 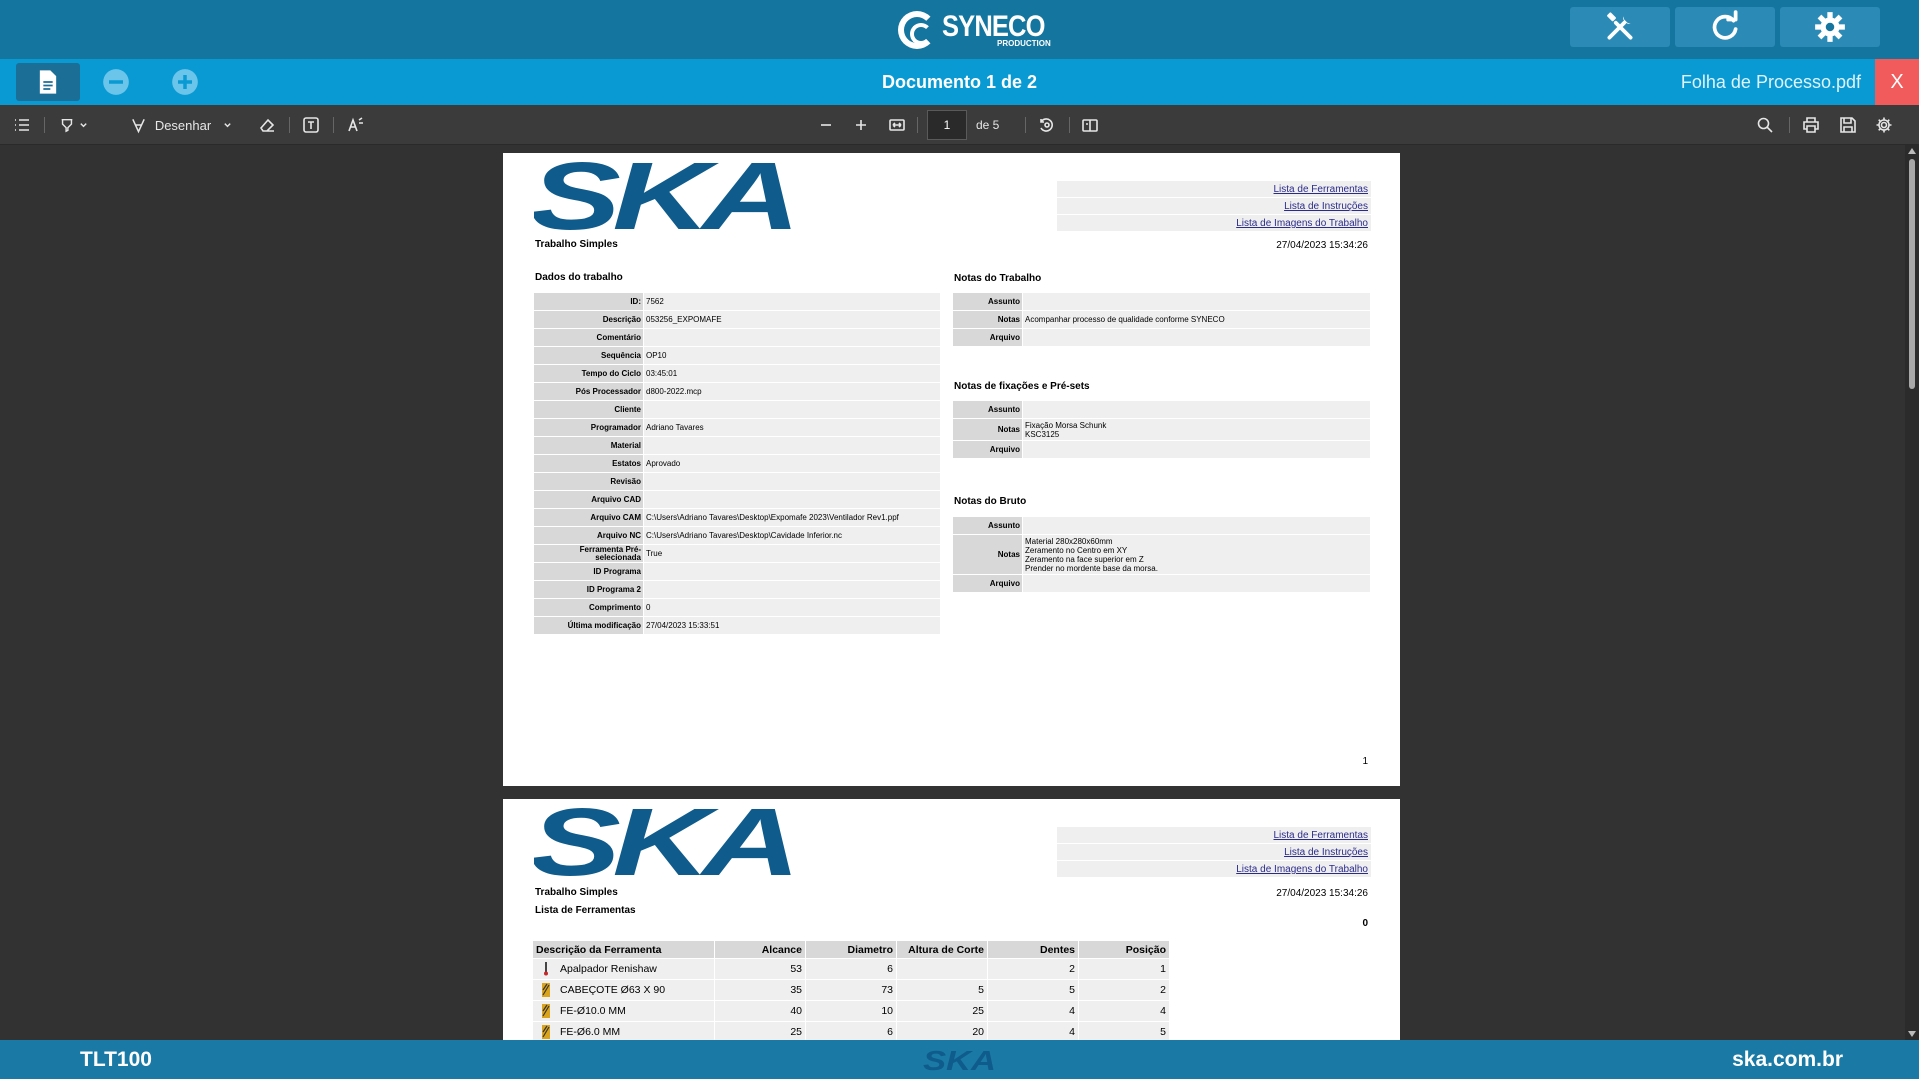 I want to click on save-button, so click(x=1848, y=125).